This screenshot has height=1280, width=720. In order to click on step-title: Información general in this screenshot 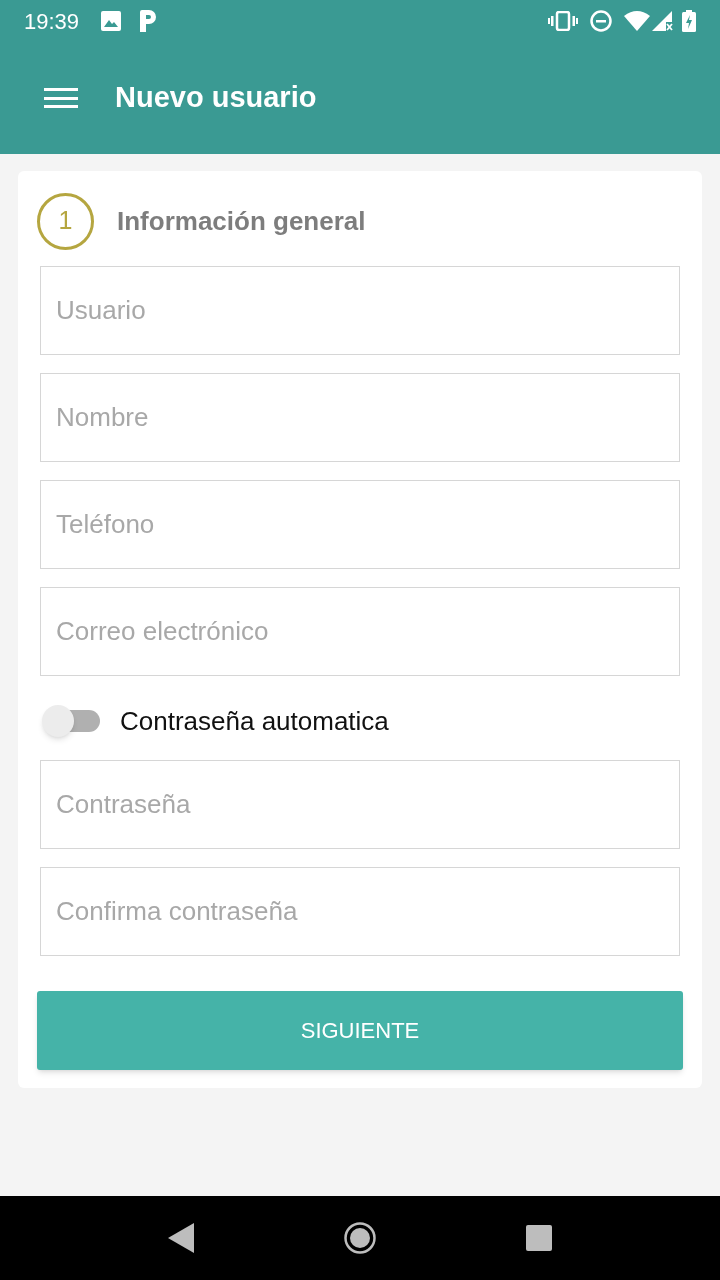, I will do `click(241, 221)`.